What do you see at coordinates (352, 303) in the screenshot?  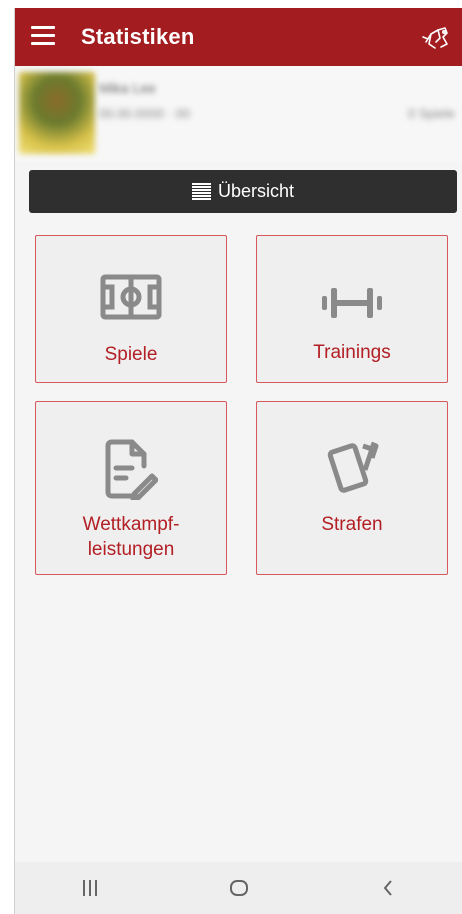 I see `dumbbell-icon` at bounding box center [352, 303].